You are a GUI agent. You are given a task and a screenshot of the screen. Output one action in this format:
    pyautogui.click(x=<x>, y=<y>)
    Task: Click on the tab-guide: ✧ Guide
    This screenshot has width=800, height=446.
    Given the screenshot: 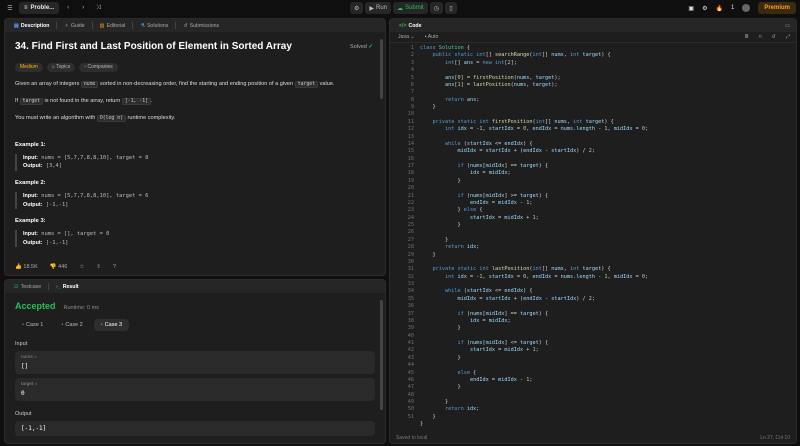 What is the action you would take?
    pyautogui.click(x=74, y=26)
    